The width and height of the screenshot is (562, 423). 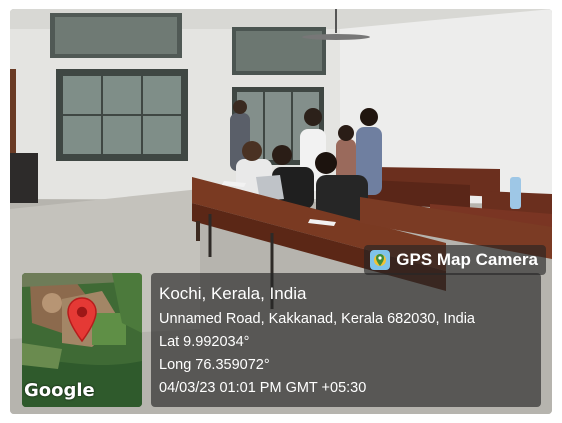 What do you see at coordinates (204, 342) in the screenshot?
I see `latitude-line: Lat 9.992034°` at bounding box center [204, 342].